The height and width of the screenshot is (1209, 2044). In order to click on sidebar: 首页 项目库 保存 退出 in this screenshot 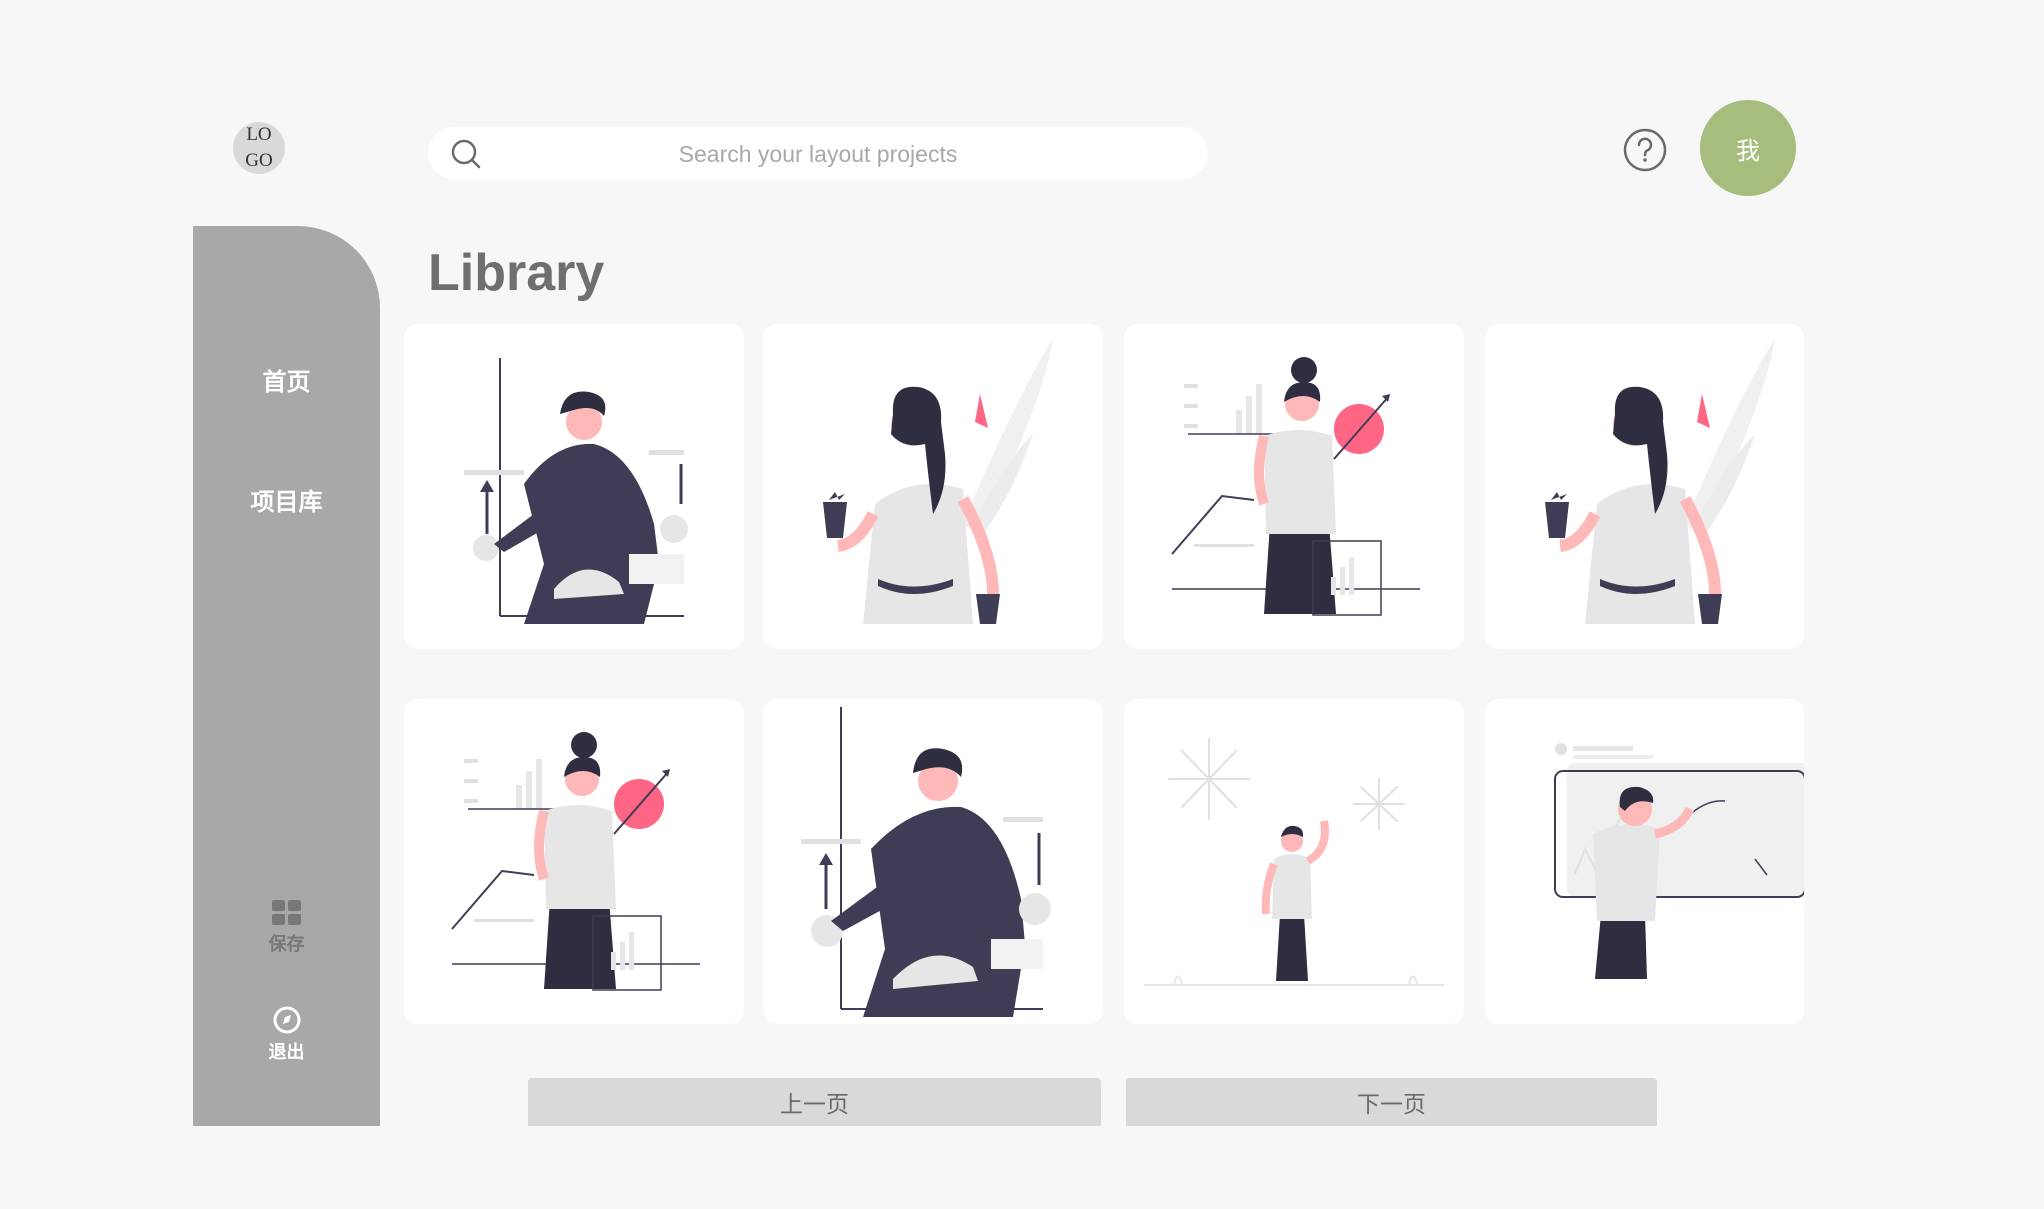, I will do `click(286, 676)`.